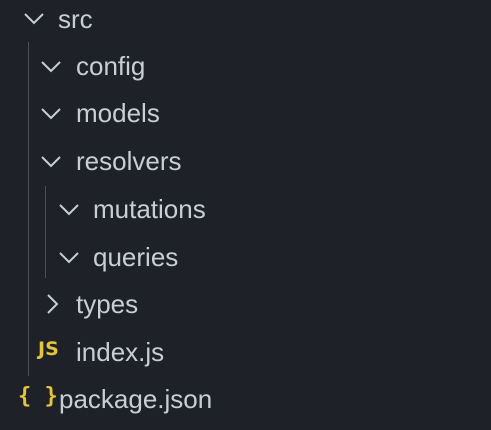 Image resolution: width=491 pixels, height=430 pixels. What do you see at coordinates (107, 304) in the screenshot?
I see `tree-item-label: types` at bounding box center [107, 304].